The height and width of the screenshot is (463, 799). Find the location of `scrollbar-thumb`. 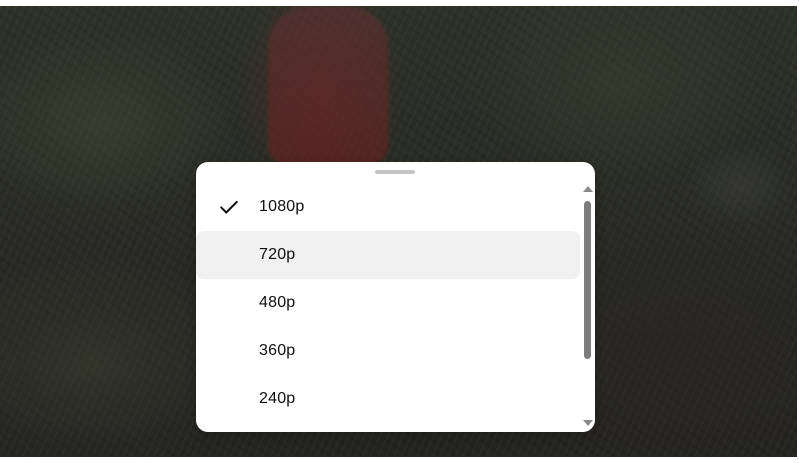

scrollbar-thumb is located at coordinates (587, 280).